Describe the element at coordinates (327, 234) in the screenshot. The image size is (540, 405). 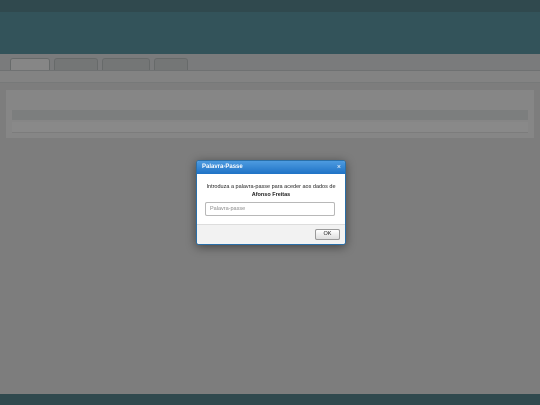
I see `ok-button: OK` at that location.